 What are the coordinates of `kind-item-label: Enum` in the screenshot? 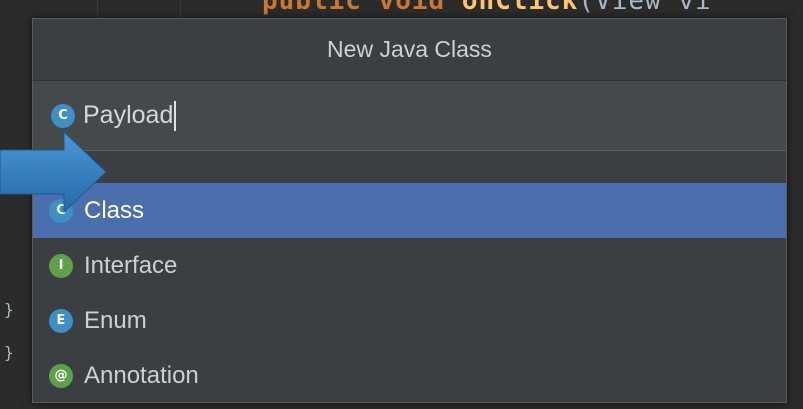 It's located at (115, 320).